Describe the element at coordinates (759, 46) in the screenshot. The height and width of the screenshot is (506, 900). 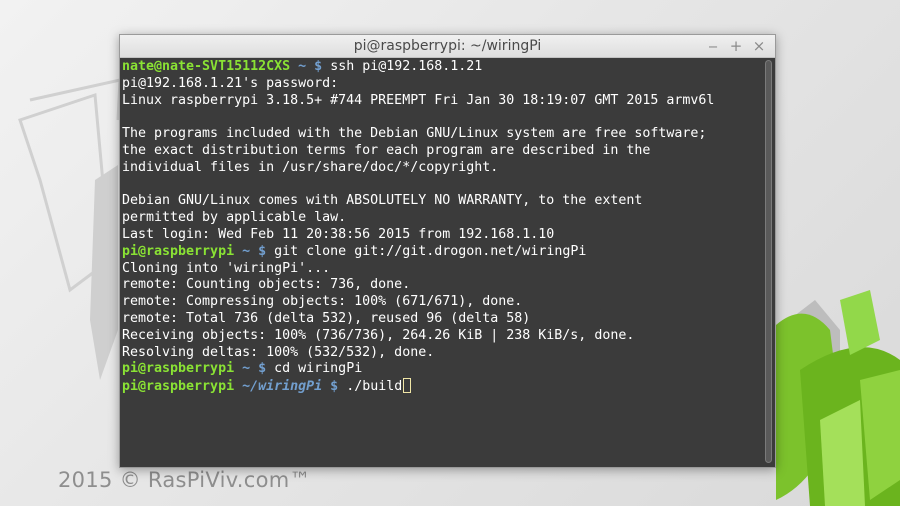
I see `close-button: ×` at that location.